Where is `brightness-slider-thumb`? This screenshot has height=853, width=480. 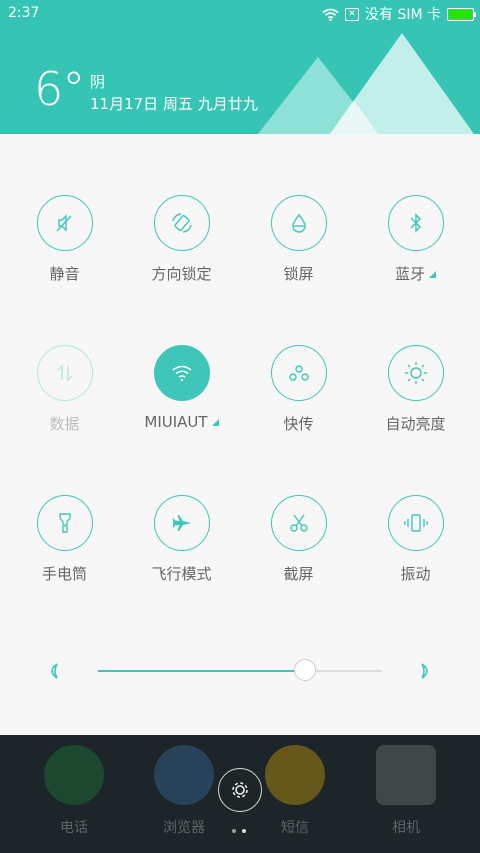 brightness-slider-thumb is located at coordinates (305, 670).